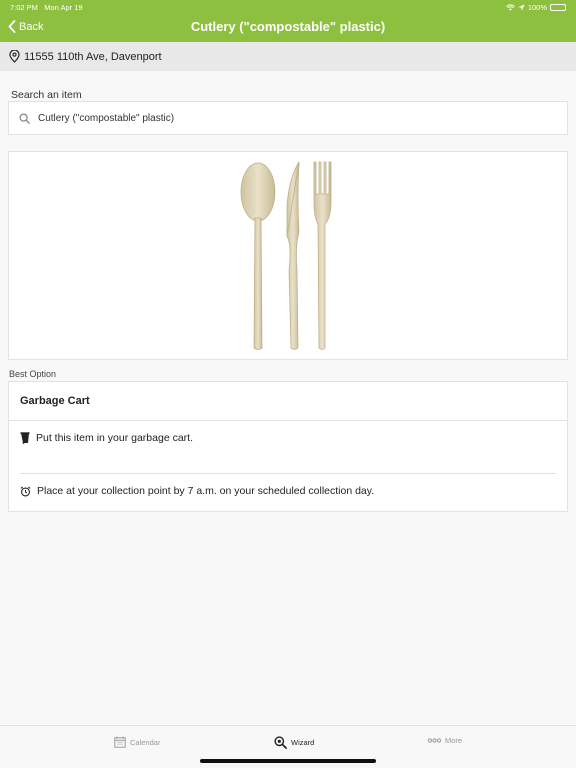  Describe the element at coordinates (288, 473) in the screenshot. I see `divider` at that location.